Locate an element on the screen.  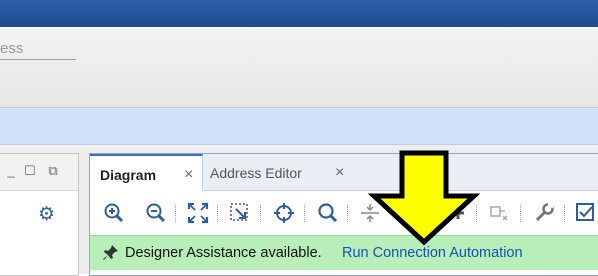
pin-icon is located at coordinates (110, 252).